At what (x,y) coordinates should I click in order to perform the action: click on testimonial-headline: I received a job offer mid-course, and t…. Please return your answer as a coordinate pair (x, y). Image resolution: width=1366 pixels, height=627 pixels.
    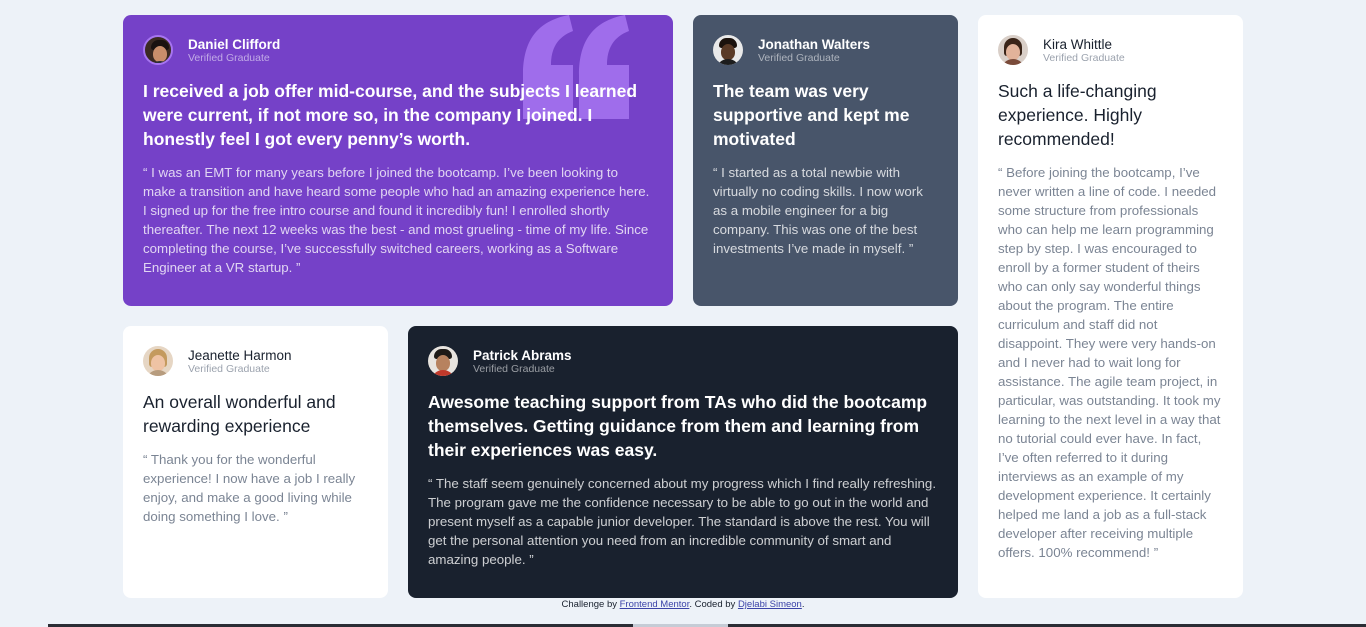
    Looking at the image, I should click on (390, 115).